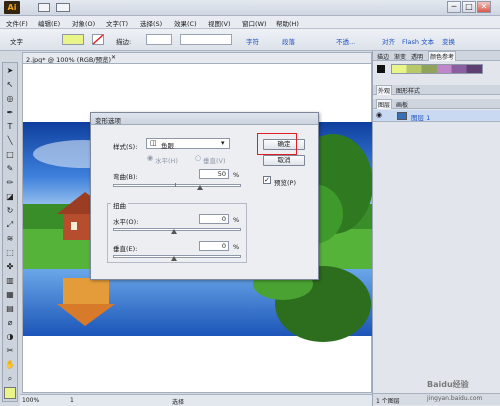  What do you see at coordinates (10, 197) in the screenshot?
I see `eraser-tool-icon: ◪` at bounding box center [10, 197].